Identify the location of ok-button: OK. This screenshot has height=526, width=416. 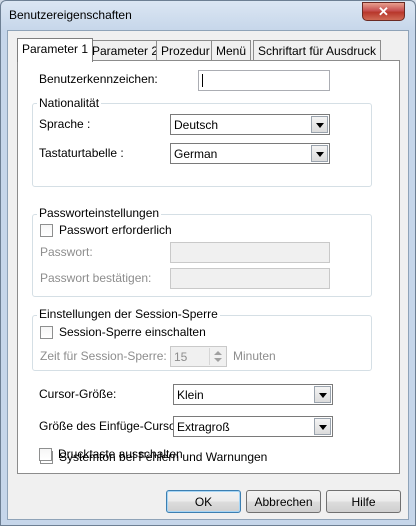
(203, 501).